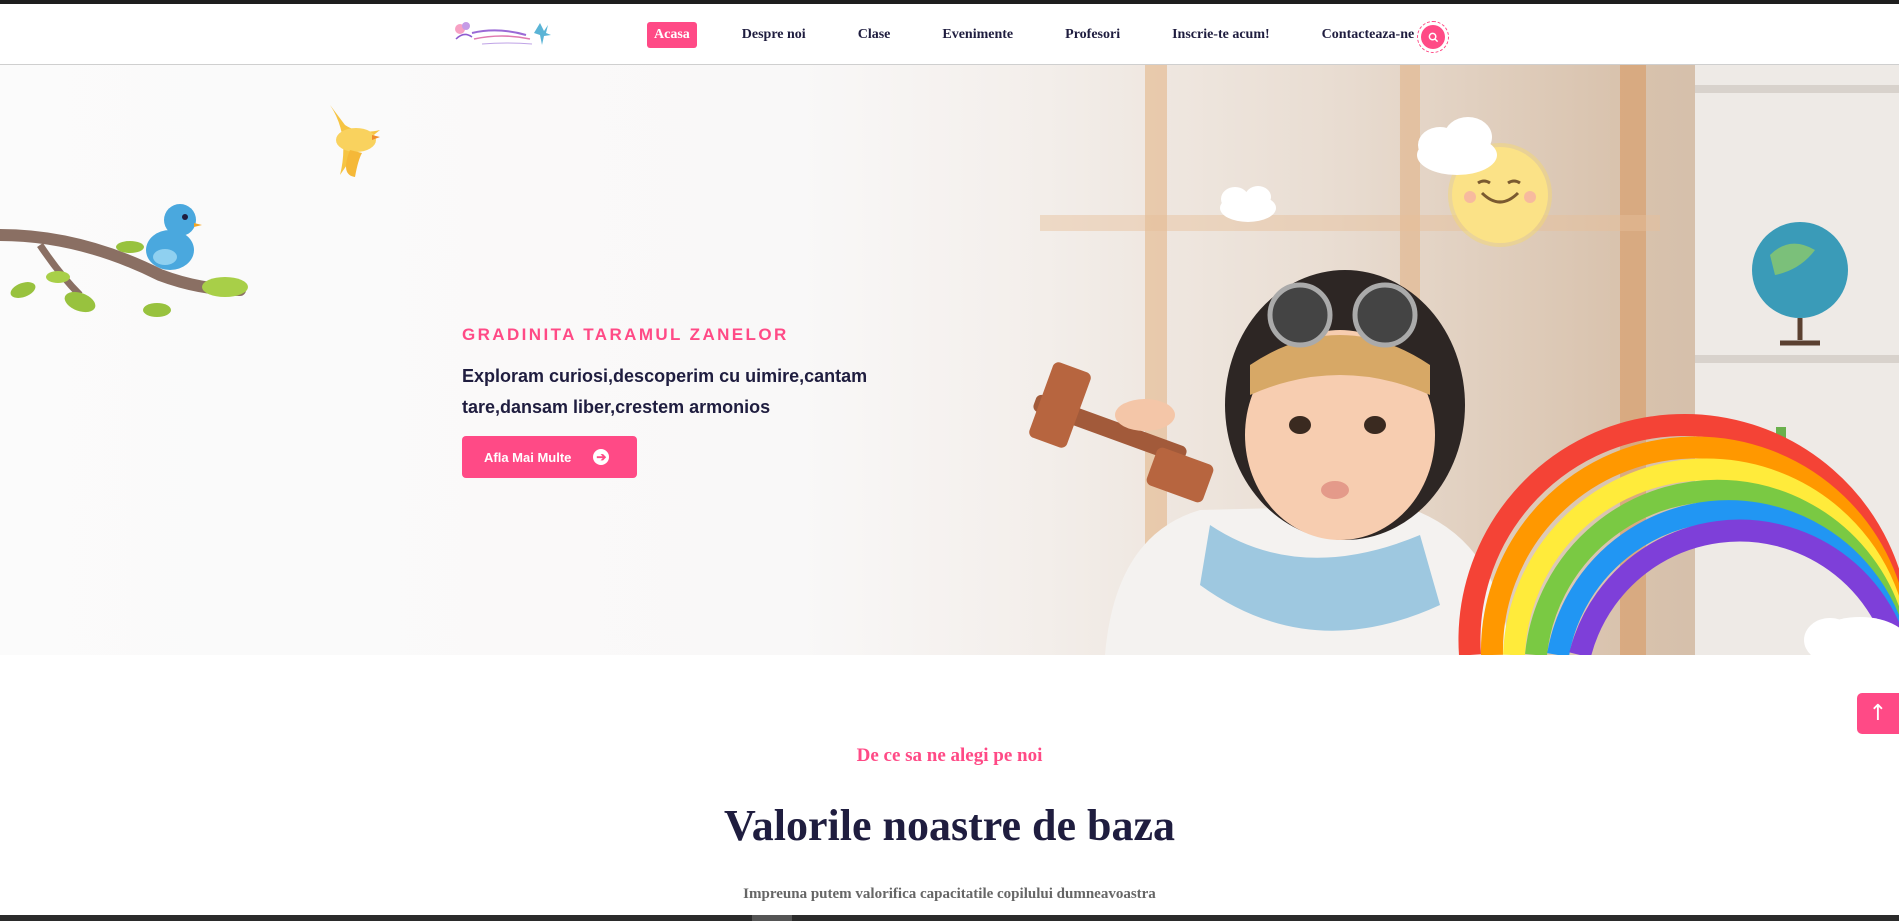 The height and width of the screenshot is (921, 1899). I want to click on search-icon, so click(1433, 37).